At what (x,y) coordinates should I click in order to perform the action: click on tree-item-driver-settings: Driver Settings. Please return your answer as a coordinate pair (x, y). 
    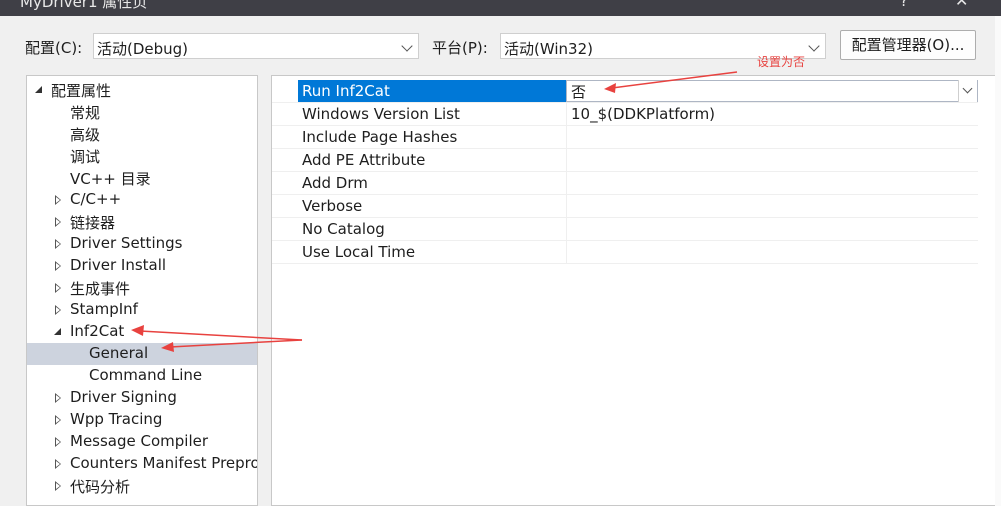
    Looking at the image, I should click on (142, 244).